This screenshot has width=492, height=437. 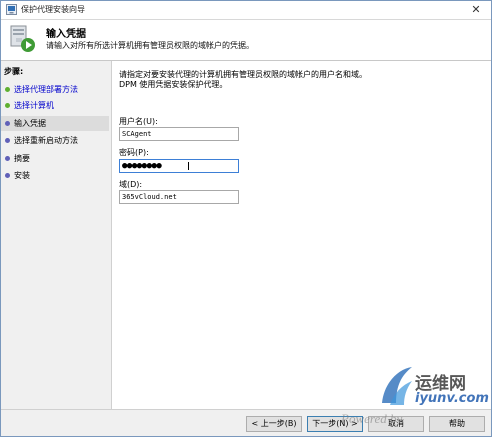 I want to click on page-title: 输入凭据, so click(x=66, y=34).